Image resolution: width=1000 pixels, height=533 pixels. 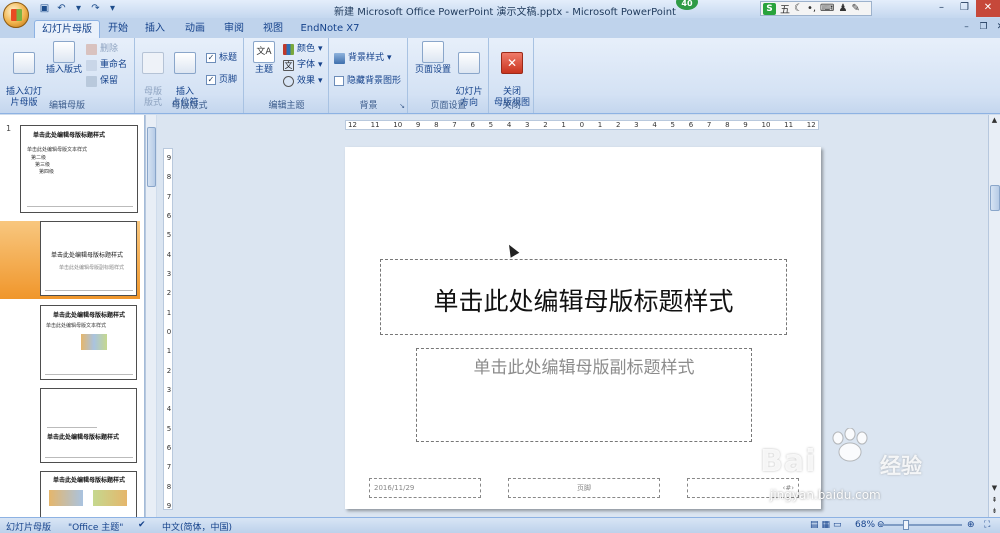 I want to click on tab-insert: 插入, so click(x=155, y=29).